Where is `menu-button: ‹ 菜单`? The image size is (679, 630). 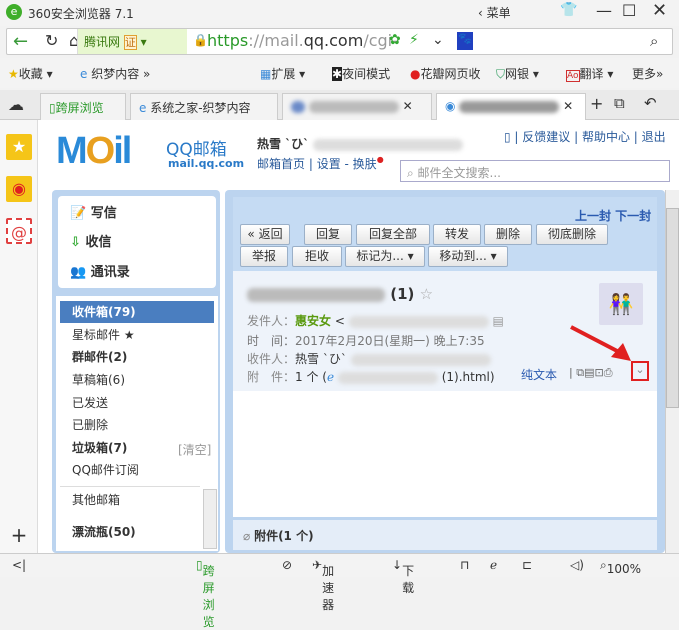 menu-button: ‹ 菜单 is located at coordinates (494, 12).